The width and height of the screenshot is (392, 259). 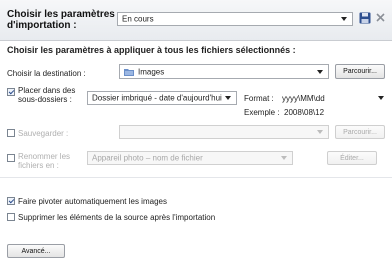 I want to click on format-chevron-down-icon, so click(x=381, y=98).